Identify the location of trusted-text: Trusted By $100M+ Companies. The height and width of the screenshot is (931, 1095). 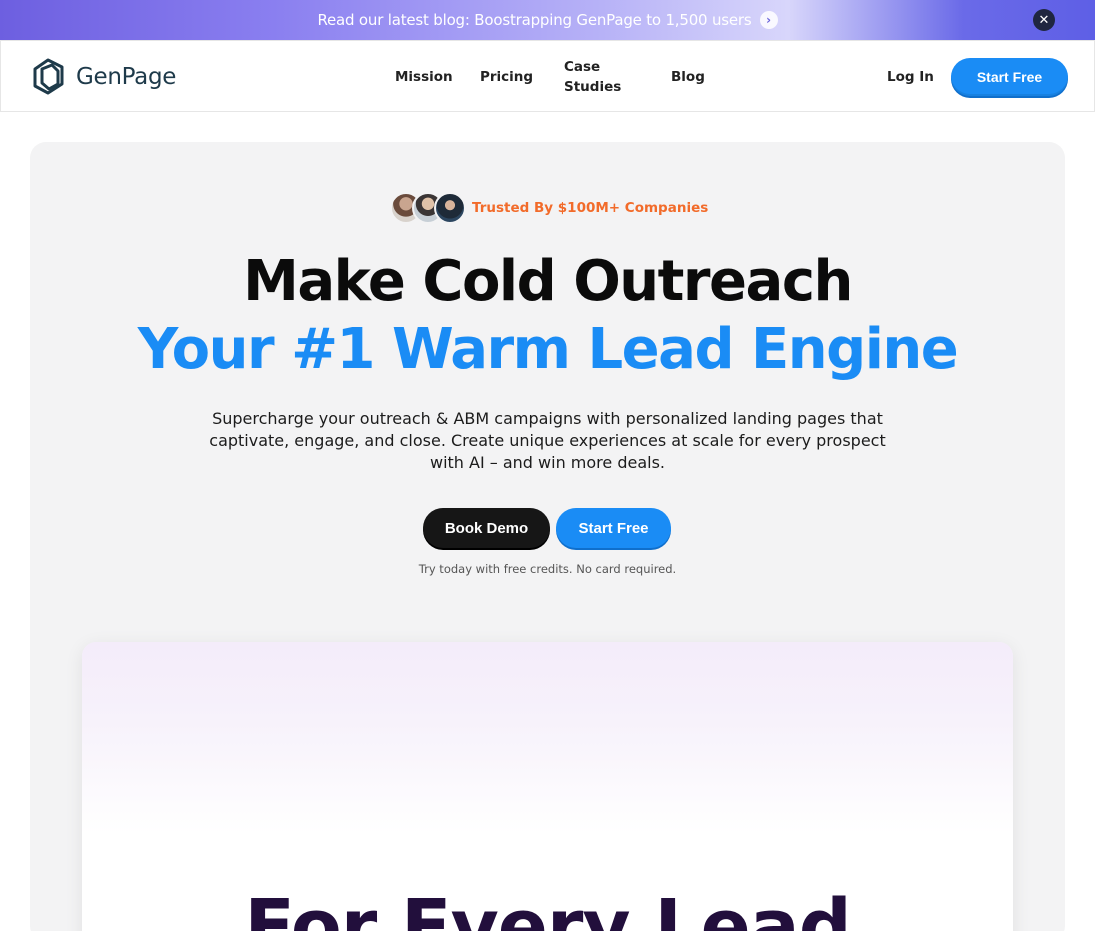
(590, 208).